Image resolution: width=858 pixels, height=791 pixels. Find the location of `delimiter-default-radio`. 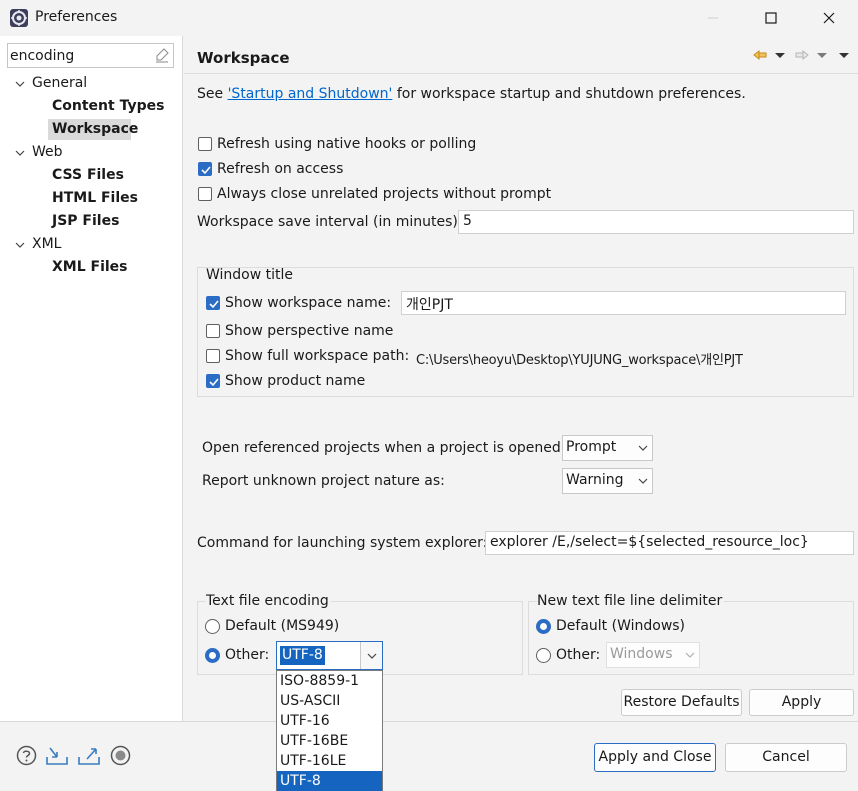

delimiter-default-radio is located at coordinates (543, 626).